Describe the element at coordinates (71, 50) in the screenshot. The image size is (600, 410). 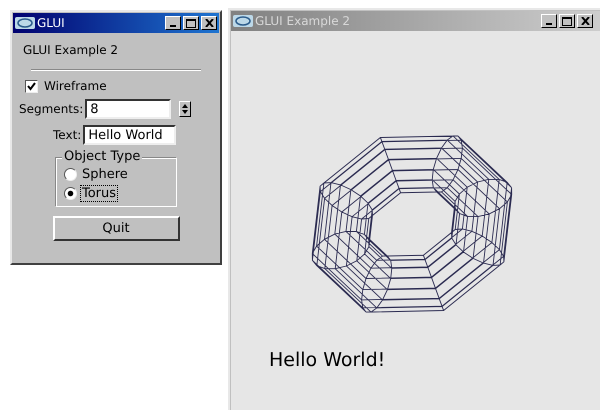
I see `panel-heading: GLUI Example 2` at that location.